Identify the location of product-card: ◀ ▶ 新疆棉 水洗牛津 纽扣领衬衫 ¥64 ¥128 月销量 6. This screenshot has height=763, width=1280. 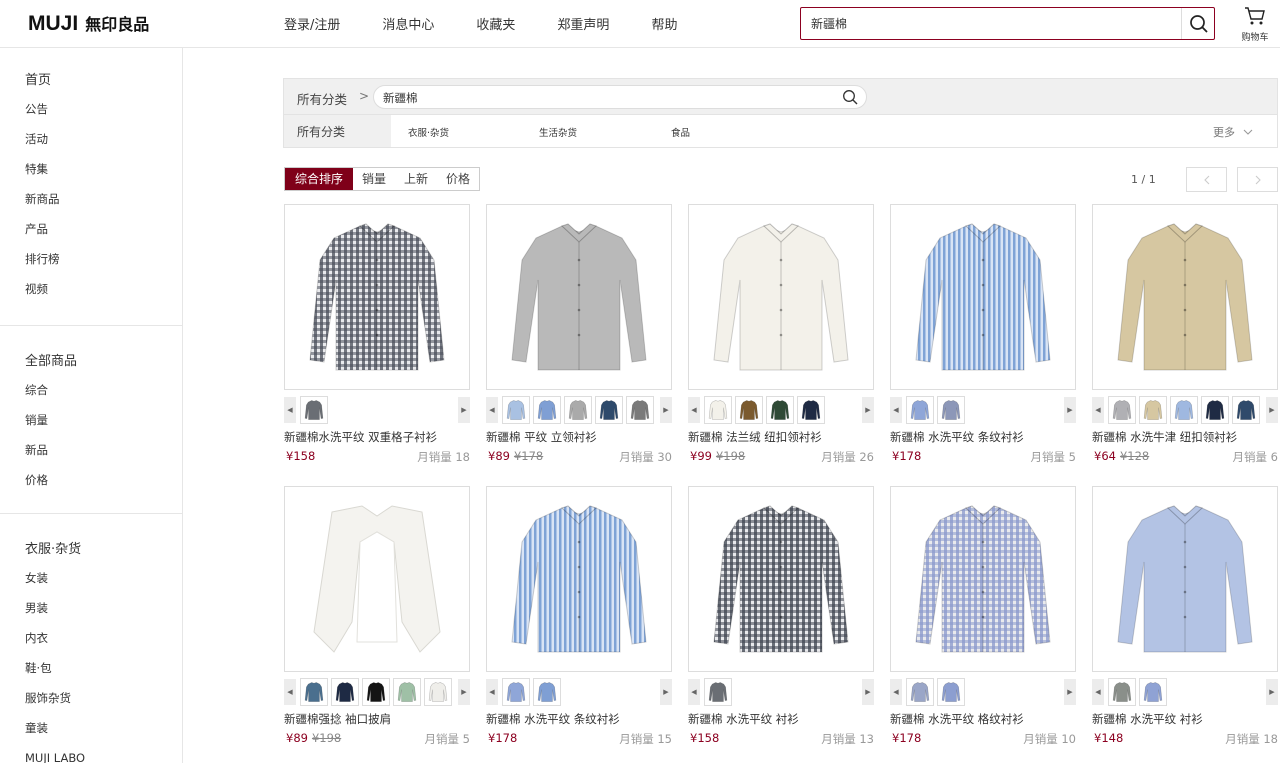
(1185, 335).